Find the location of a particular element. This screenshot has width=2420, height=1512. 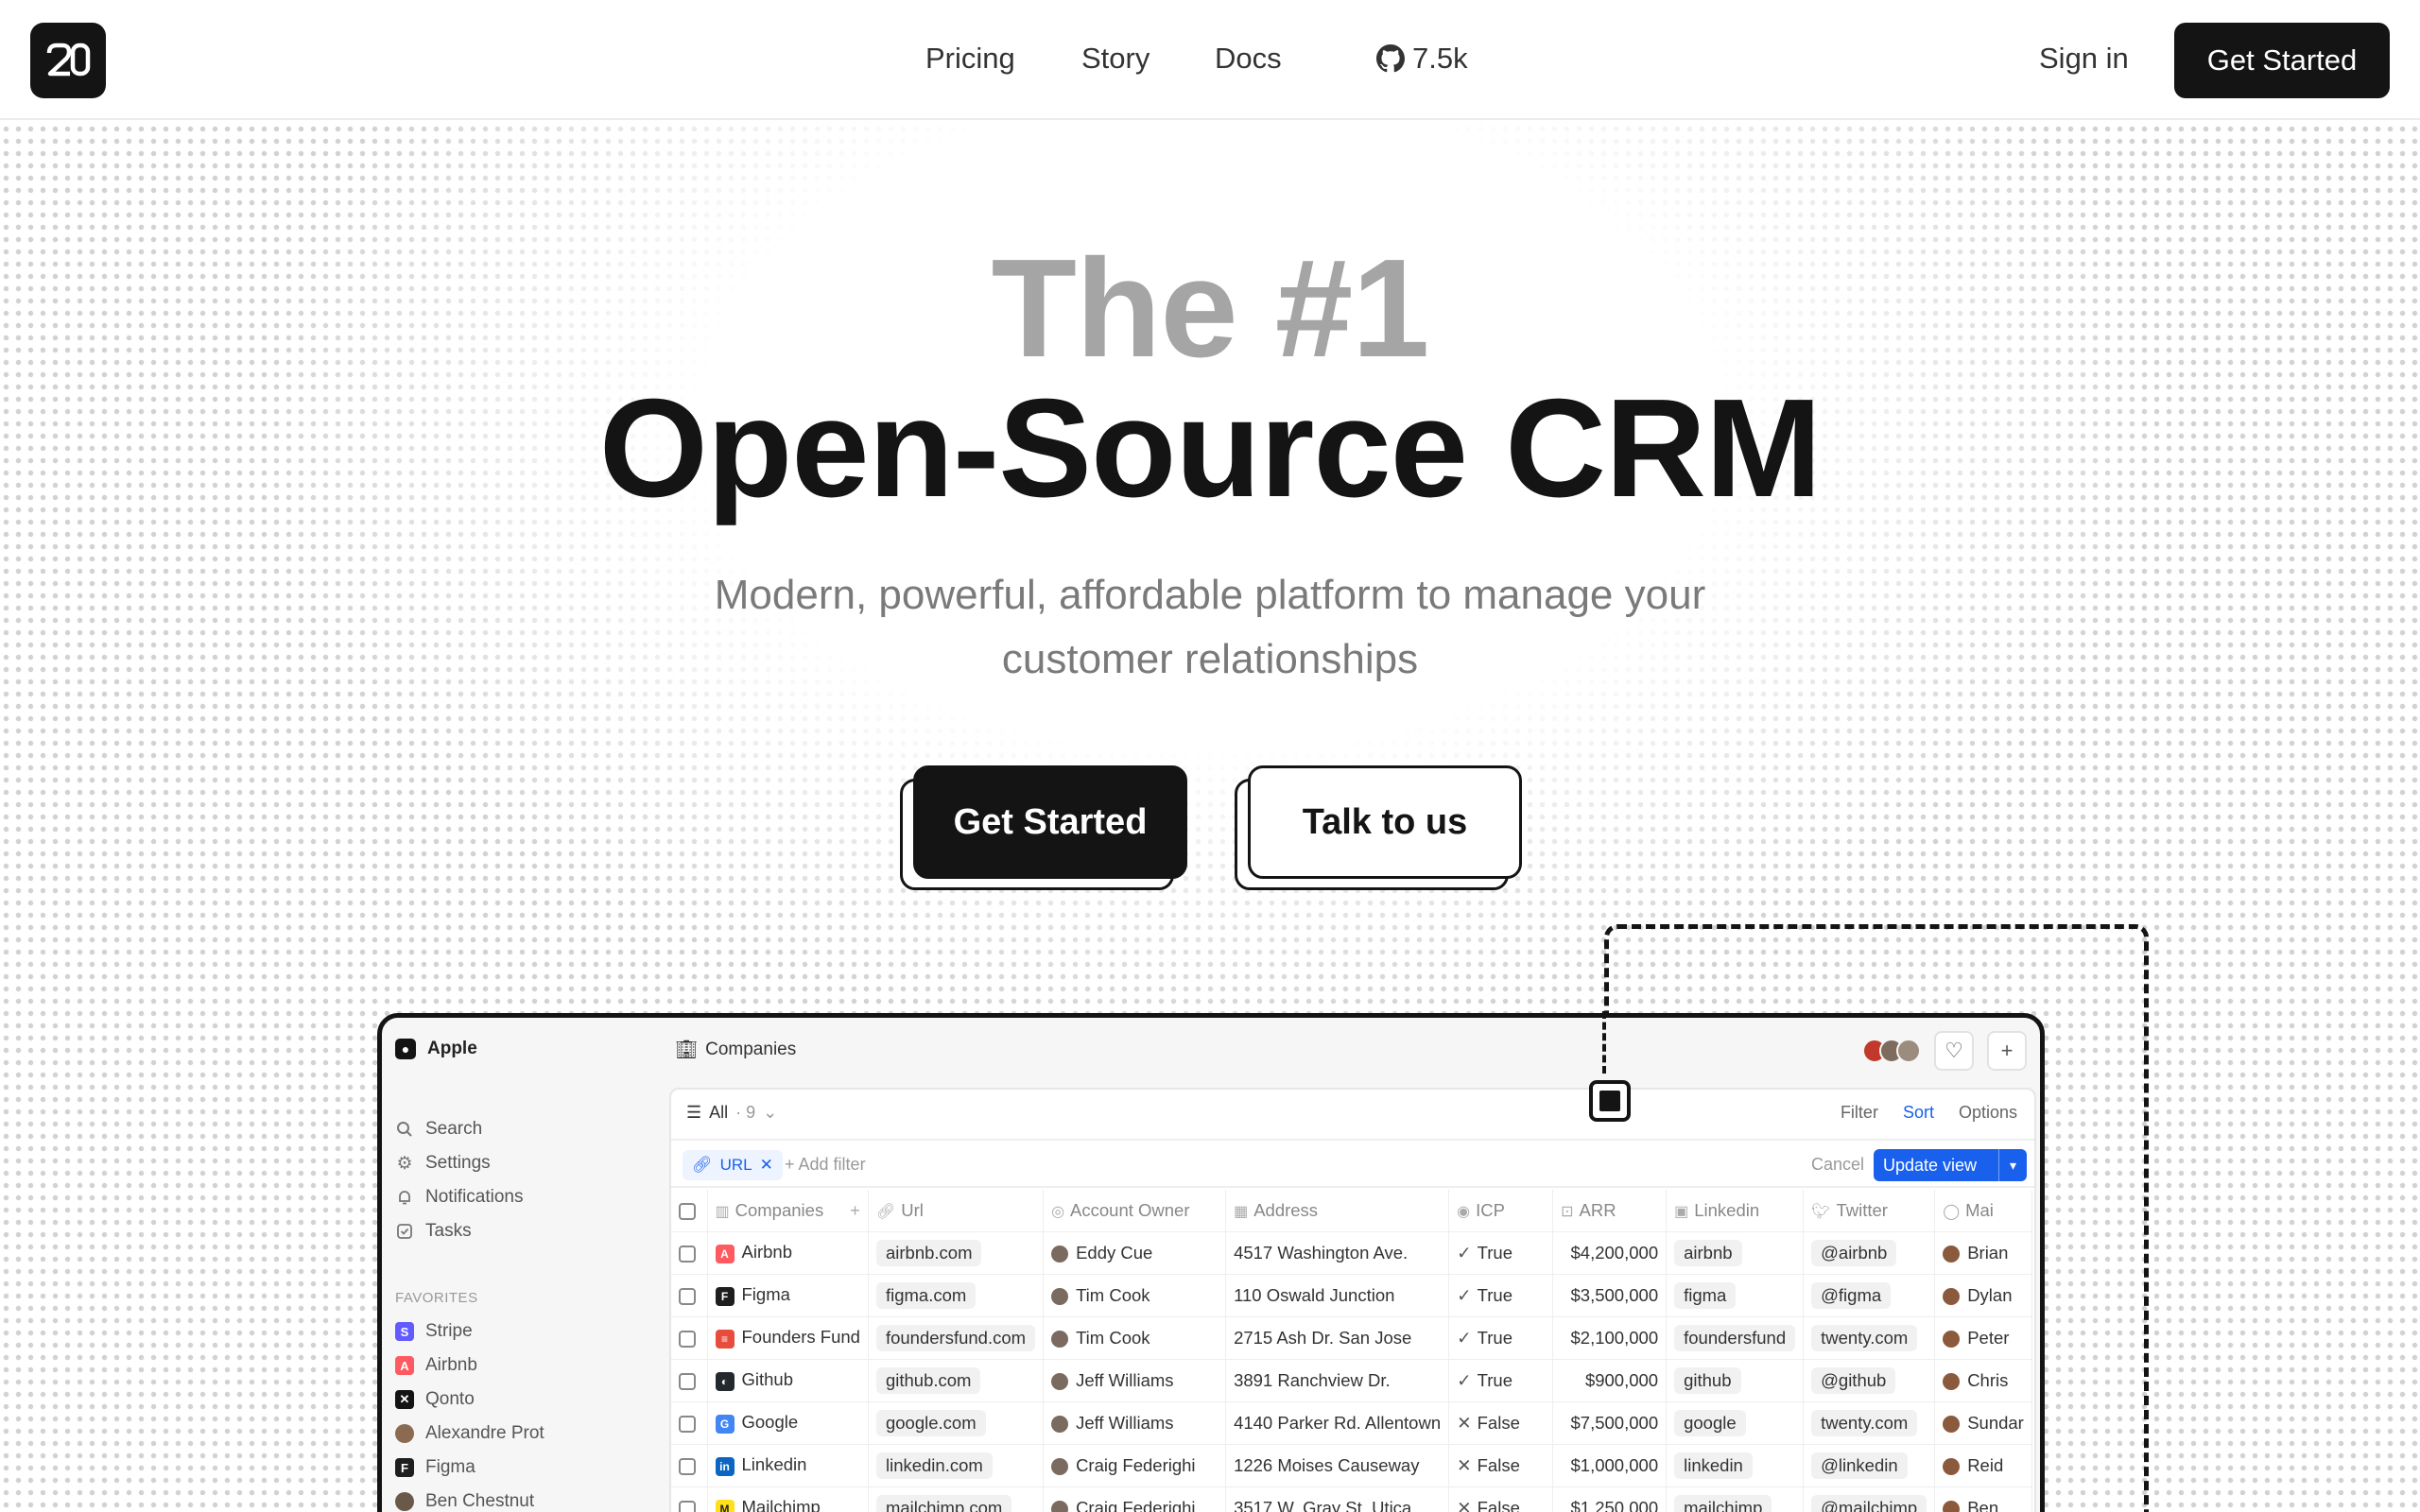

account-owner-cell: Eddy Cue is located at coordinates (1135, 1253).